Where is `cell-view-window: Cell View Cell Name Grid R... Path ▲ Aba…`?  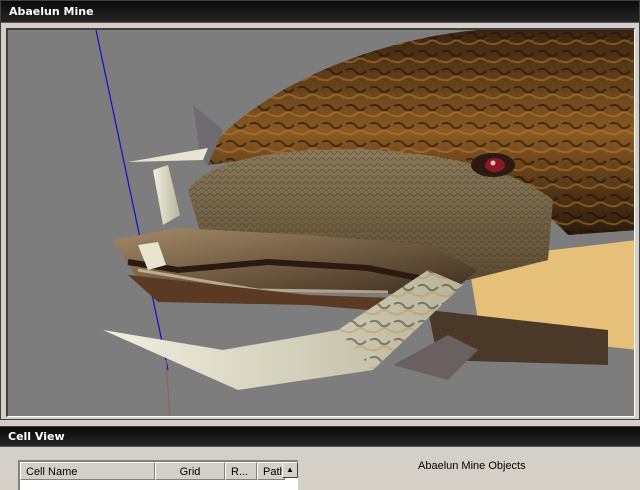 cell-view-window: Cell View Cell Name Grid R... Path ▲ Aba… is located at coordinates (320, 458).